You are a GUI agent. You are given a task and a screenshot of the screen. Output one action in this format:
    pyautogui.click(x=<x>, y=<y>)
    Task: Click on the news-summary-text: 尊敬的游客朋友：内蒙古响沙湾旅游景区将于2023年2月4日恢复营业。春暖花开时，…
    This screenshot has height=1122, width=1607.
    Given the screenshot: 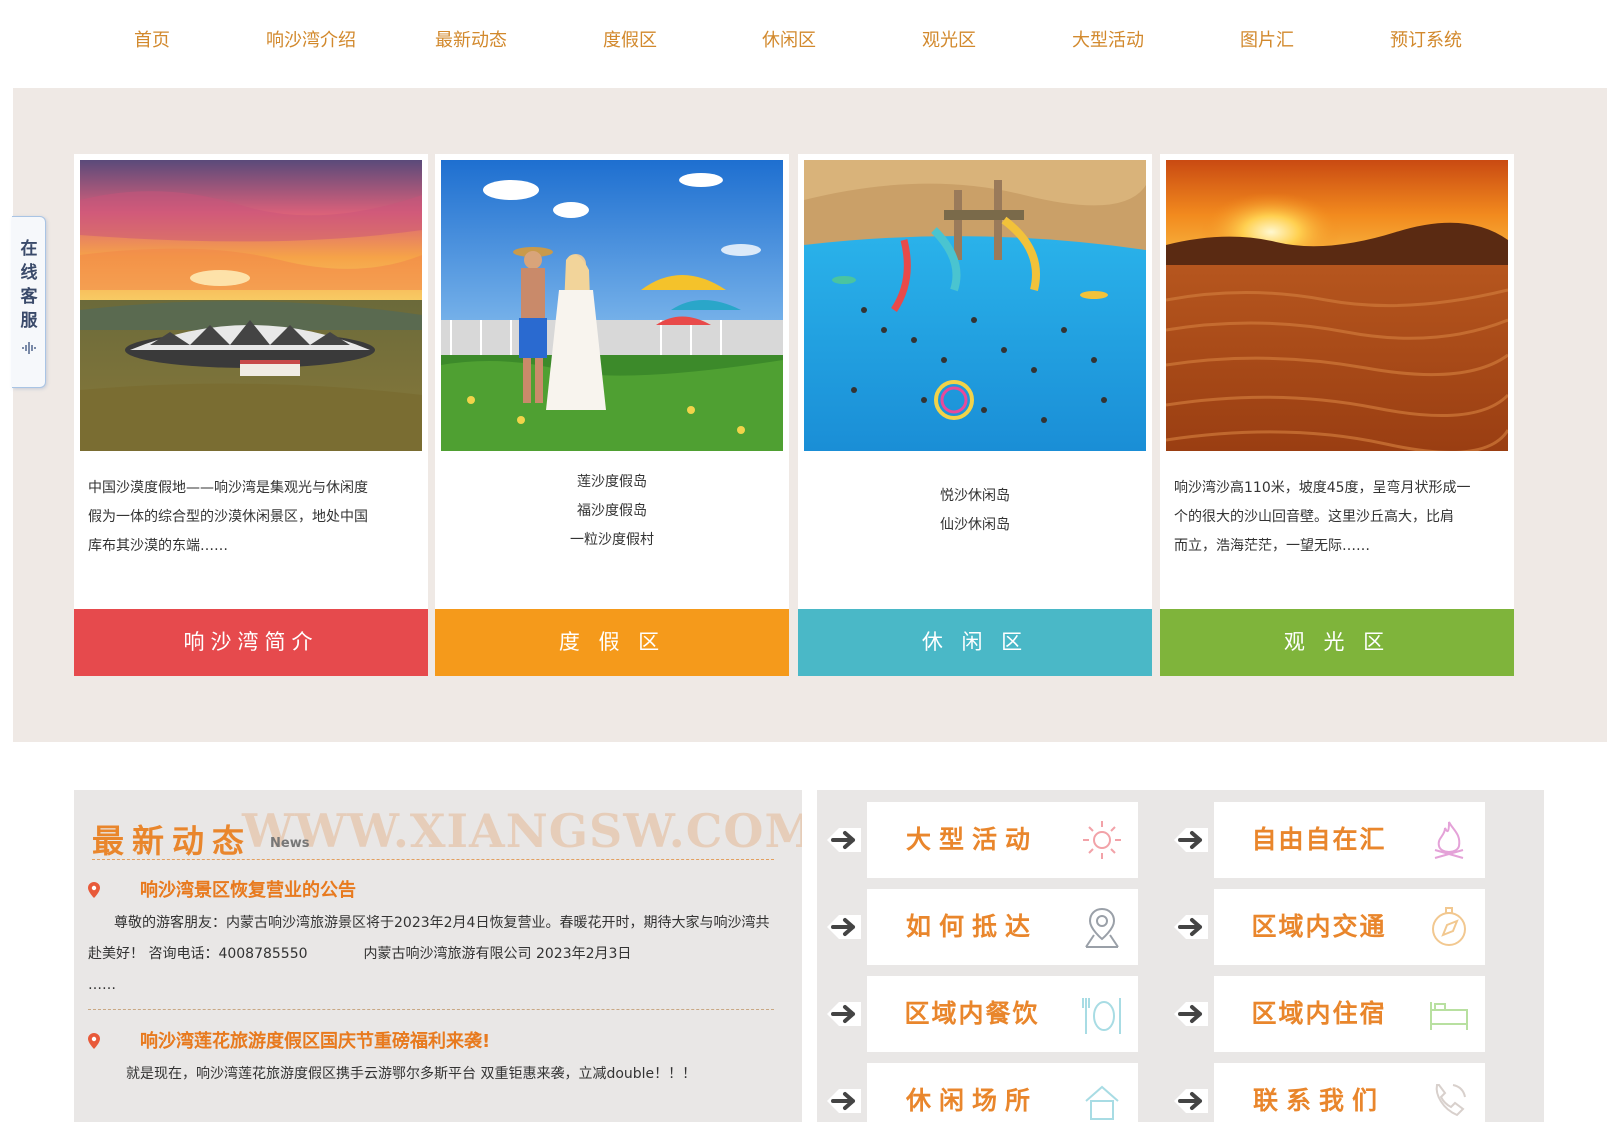 What is the action you would take?
    pyautogui.click(x=429, y=938)
    